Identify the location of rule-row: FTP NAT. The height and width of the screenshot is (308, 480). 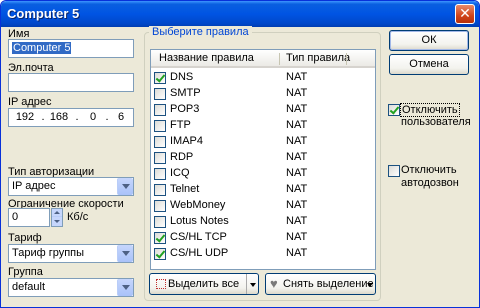
(263, 126).